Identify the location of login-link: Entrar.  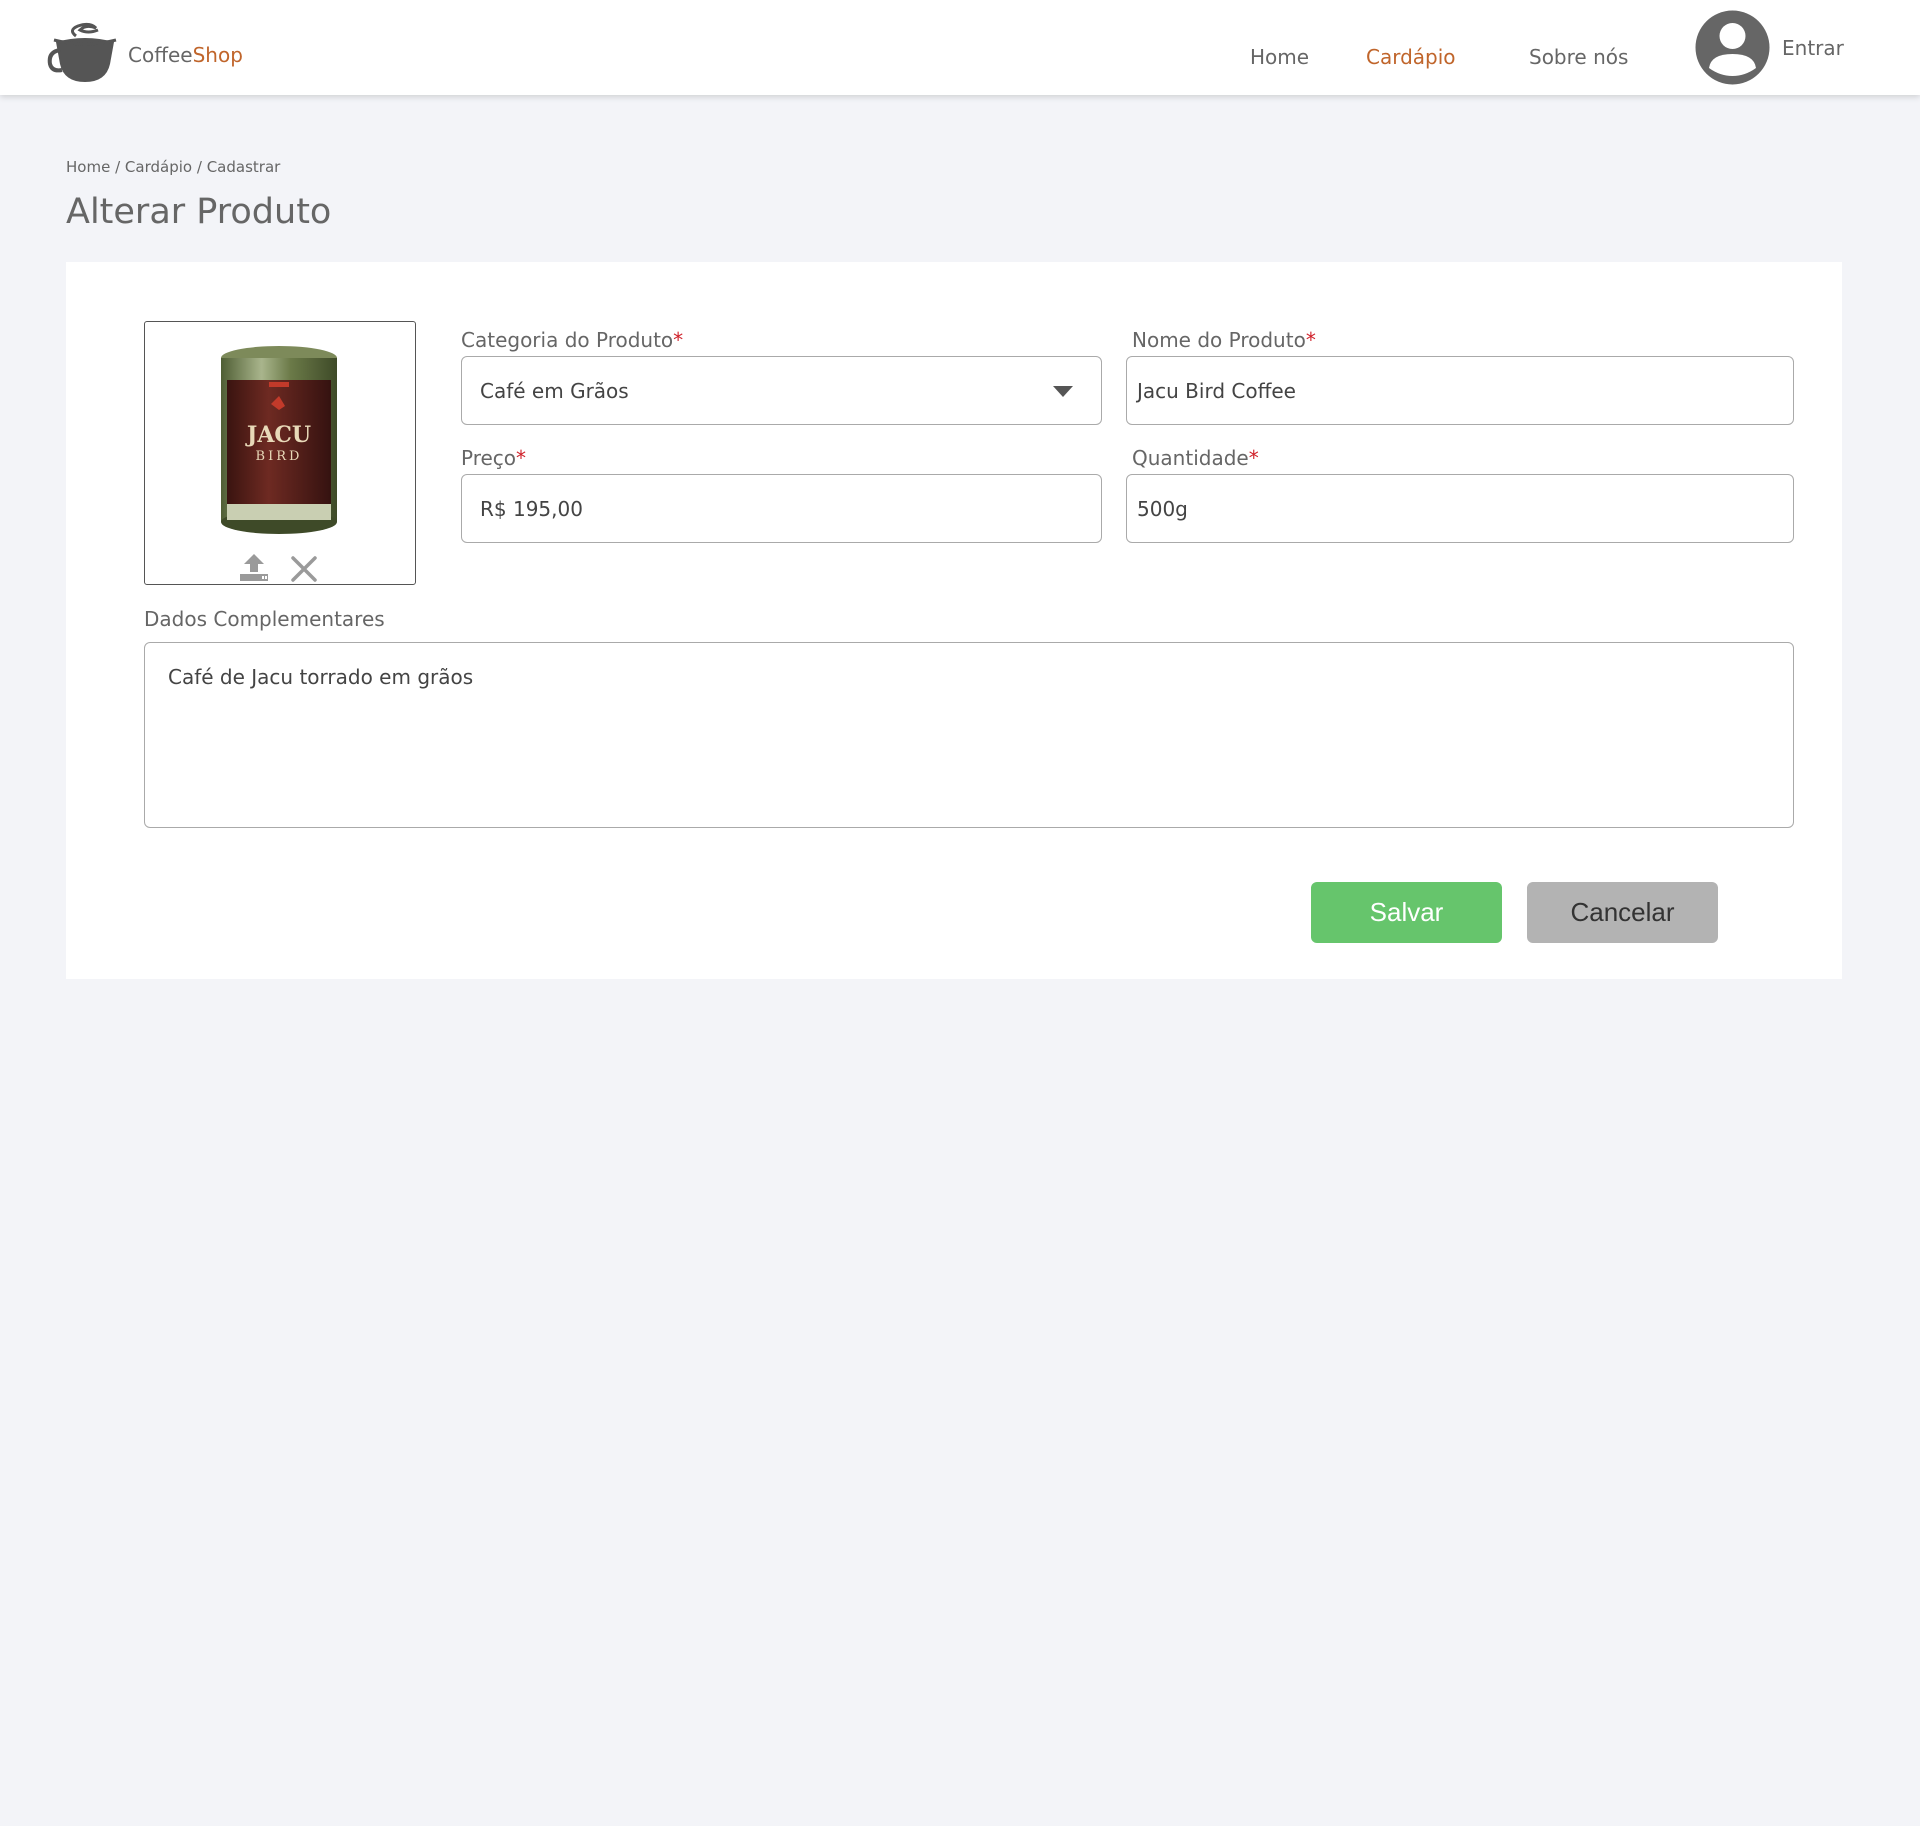
(1813, 48).